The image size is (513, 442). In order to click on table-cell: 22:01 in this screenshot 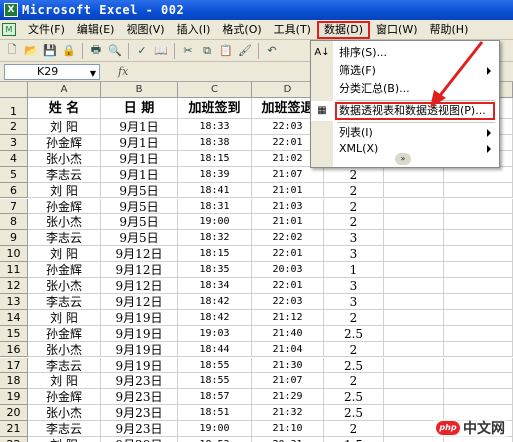, I will do `click(288, 254)`.